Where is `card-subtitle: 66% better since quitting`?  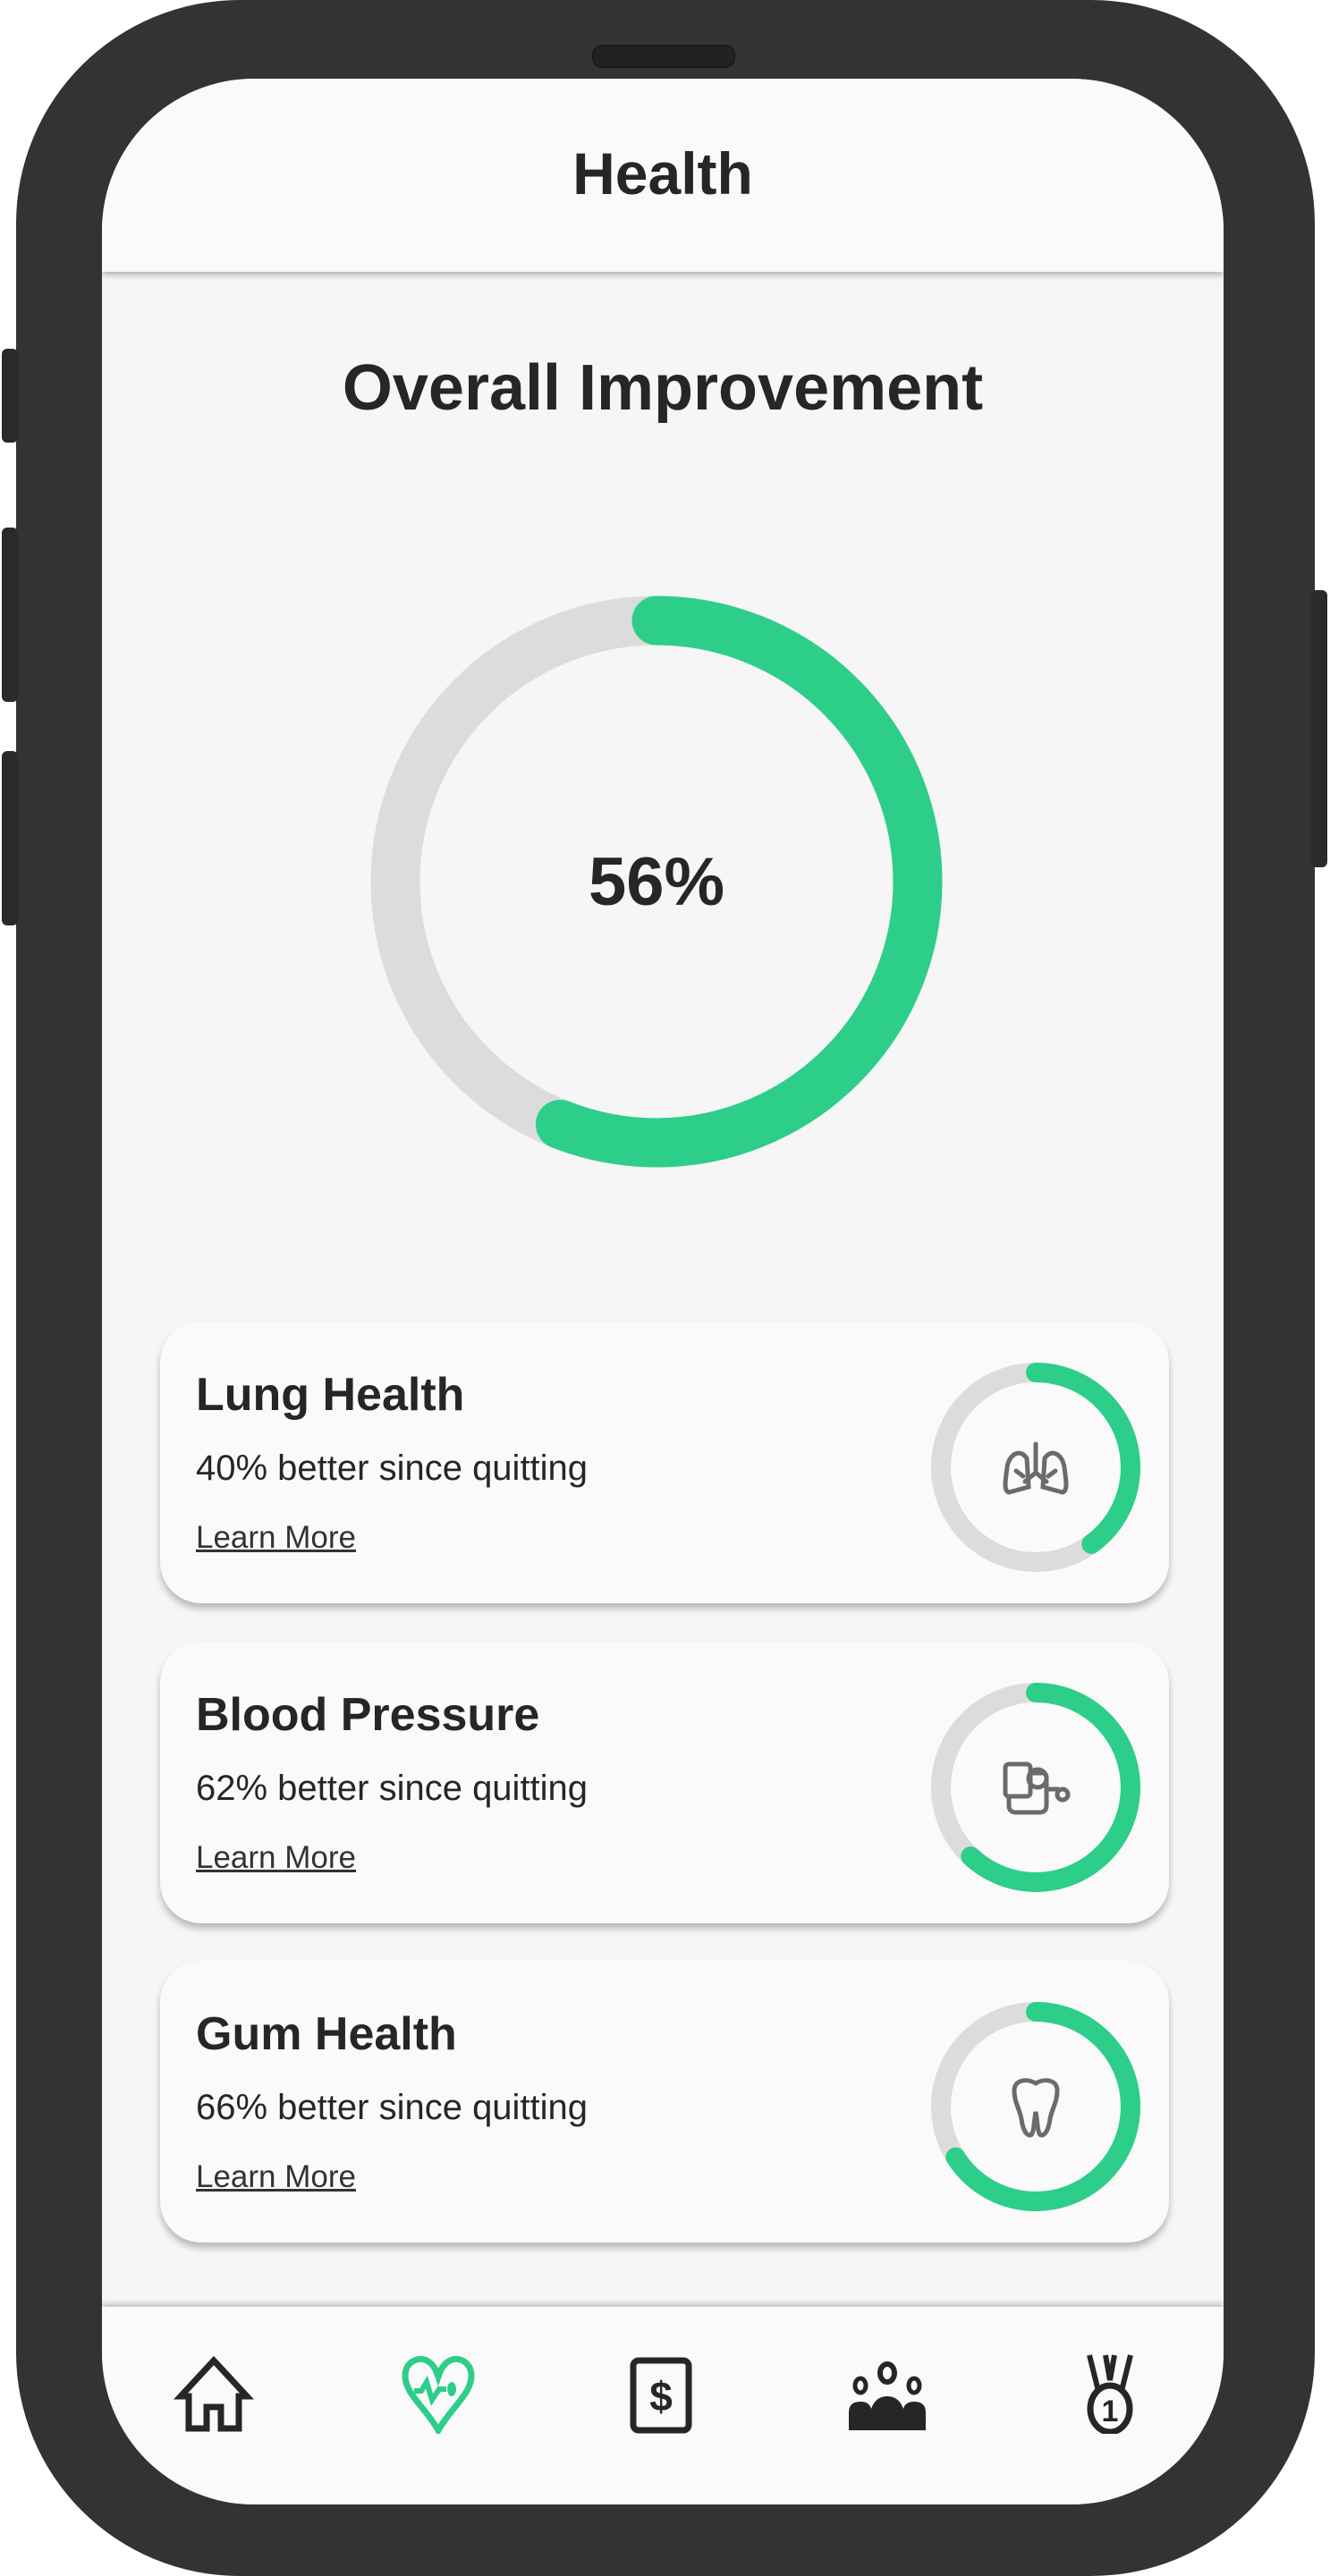 card-subtitle: 66% better since quitting is located at coordinates (392, 2107).